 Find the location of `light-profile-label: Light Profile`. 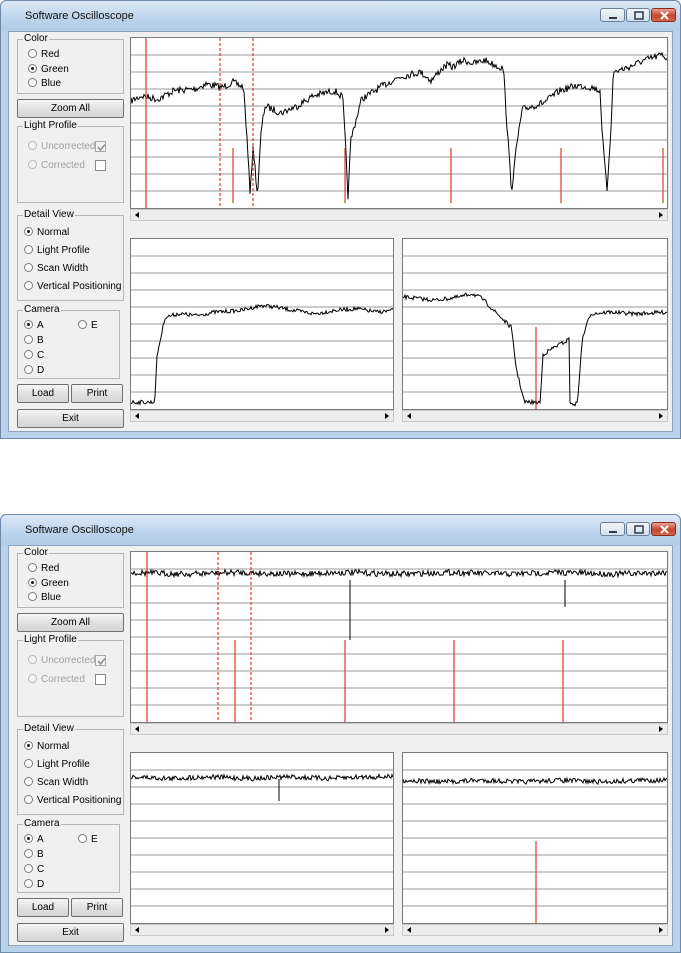

light-profile-label: Light Profile is located at coordinates (50, 640).